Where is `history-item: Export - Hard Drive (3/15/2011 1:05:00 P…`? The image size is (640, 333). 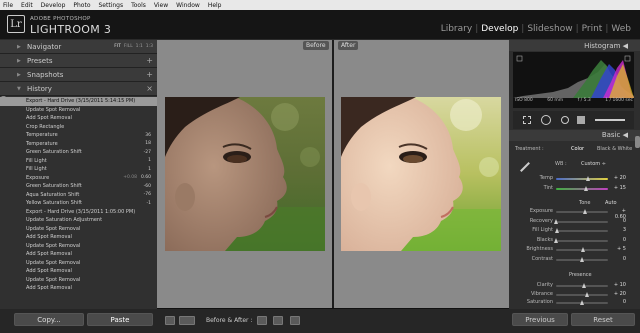 history-item: Export - Hard Drive (3/15/2011 1:05:00 P… is located at coordinates (78, 212).